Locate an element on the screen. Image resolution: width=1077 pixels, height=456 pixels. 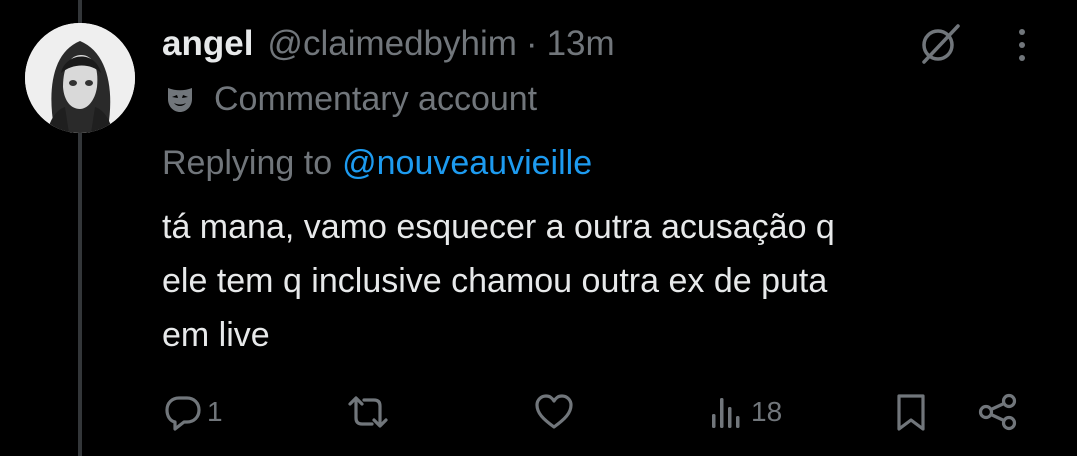
tweet-header: angel @claimedbyhim · 13m is located at coordinates (388, 44).